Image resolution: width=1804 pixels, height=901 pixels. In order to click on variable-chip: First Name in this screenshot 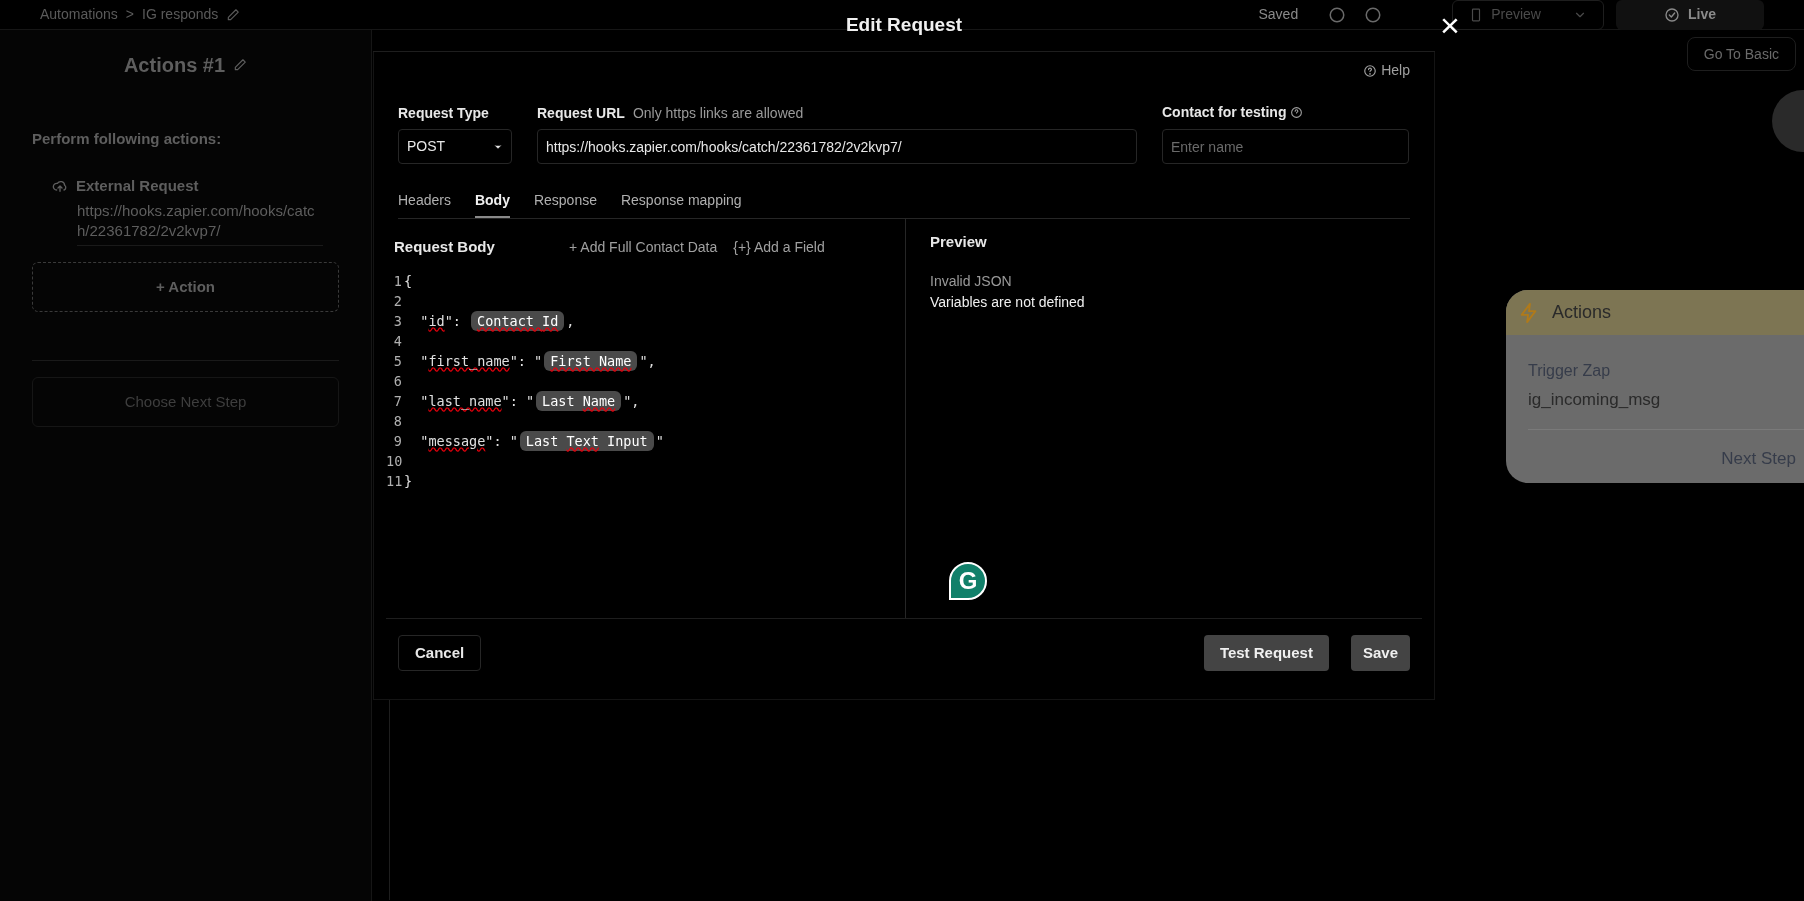, I will do `click(591, 361)`.